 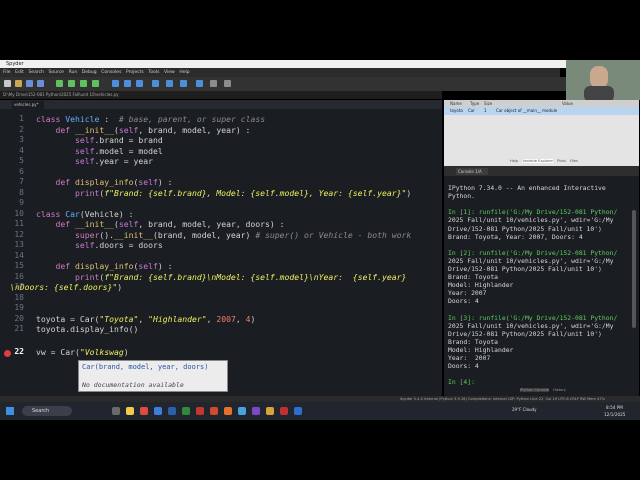 I want to click on visual-studio-icon, so click(x=256, y=411).